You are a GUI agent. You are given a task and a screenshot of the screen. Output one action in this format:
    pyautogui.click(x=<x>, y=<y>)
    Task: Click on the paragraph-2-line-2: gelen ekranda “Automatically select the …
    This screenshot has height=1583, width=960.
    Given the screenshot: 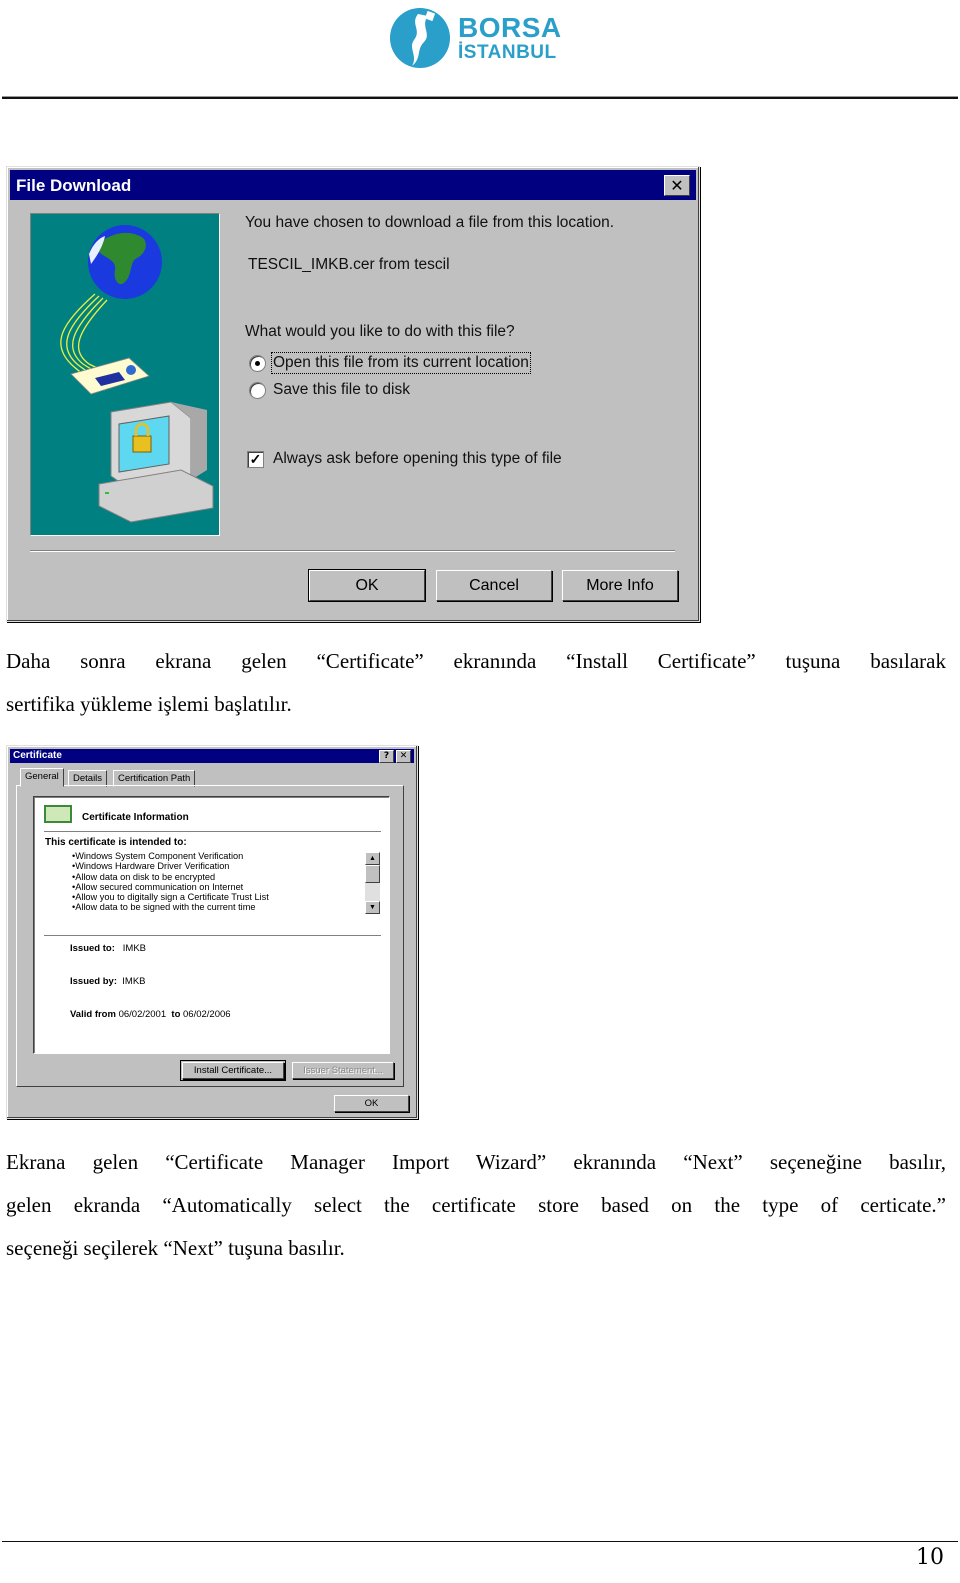 What is the action you would take?
    pyautogui.click(x=476, y=1205)
    